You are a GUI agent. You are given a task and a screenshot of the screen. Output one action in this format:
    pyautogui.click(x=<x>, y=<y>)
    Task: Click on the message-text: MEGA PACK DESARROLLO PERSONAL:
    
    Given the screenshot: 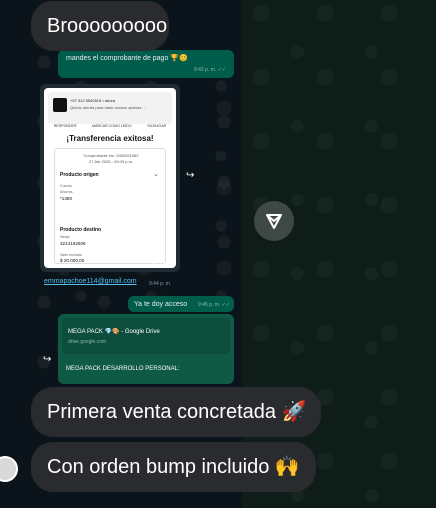 What is the action you would take?
    pyautogui.click(x=123, y=369)
    